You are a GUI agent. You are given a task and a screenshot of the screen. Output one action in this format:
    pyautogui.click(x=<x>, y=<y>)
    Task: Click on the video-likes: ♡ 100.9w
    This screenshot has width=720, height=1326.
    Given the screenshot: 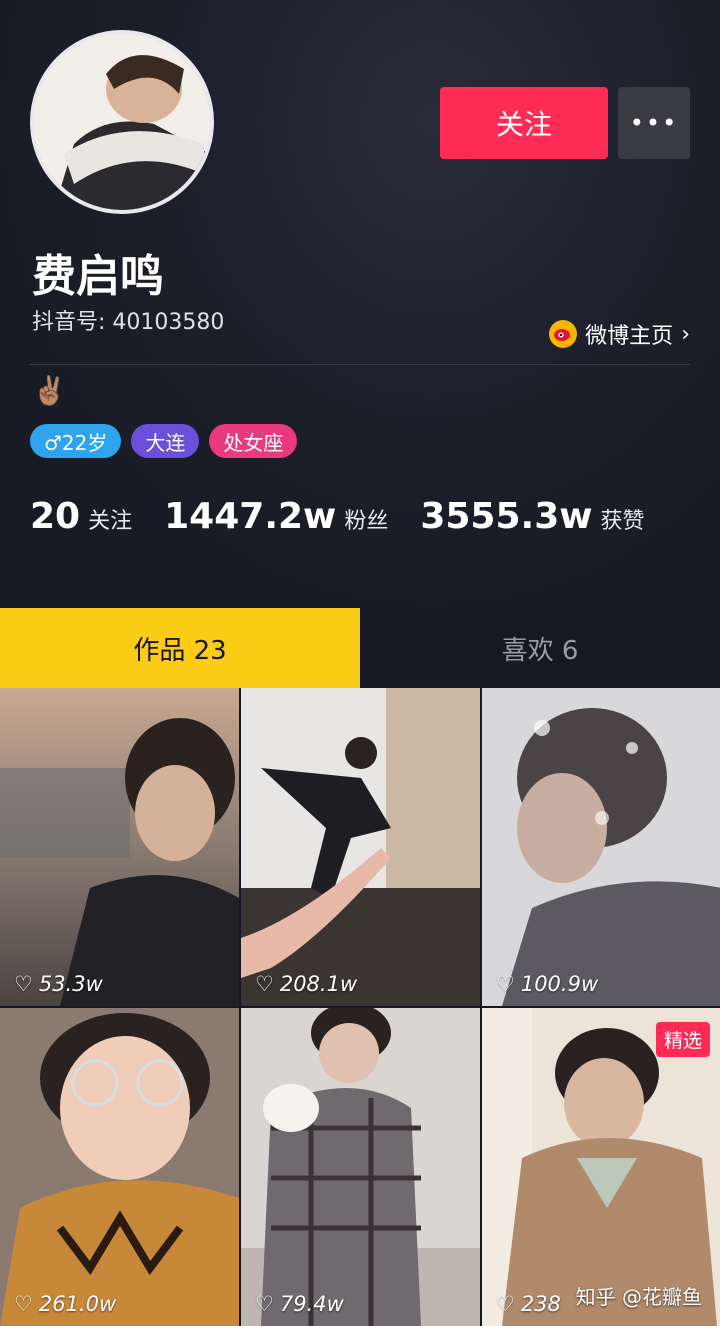 What is the action you would take?
    pyautogui.click(x=547, y=984)
    